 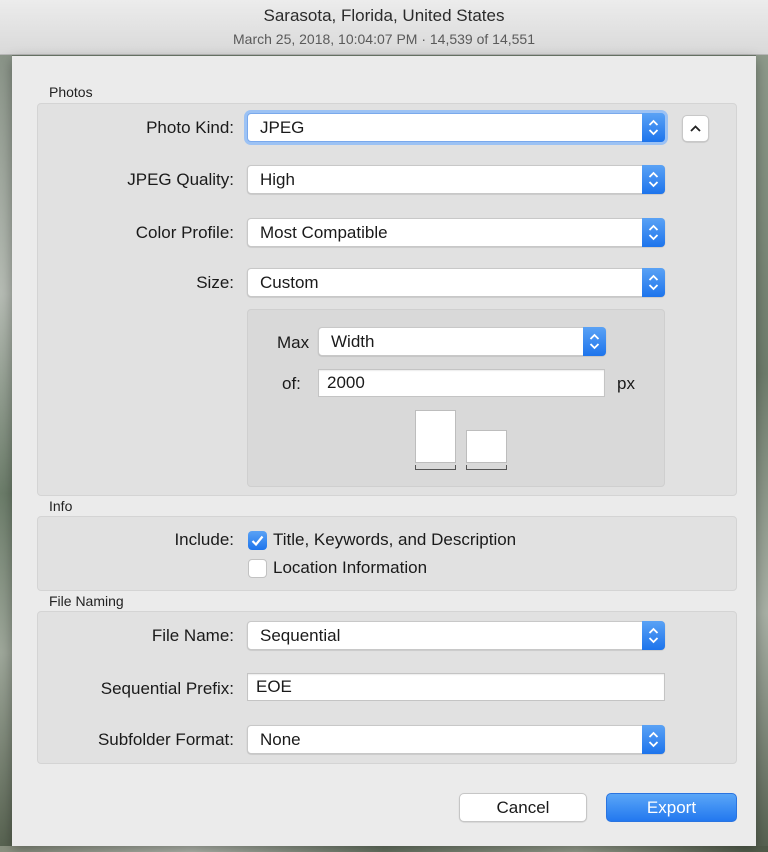 What do you see at coordinates (167, 688) in the screenshot?
I see `sequential-prefix-label: Sequential Prefix:` at bounding box center [167, 688].